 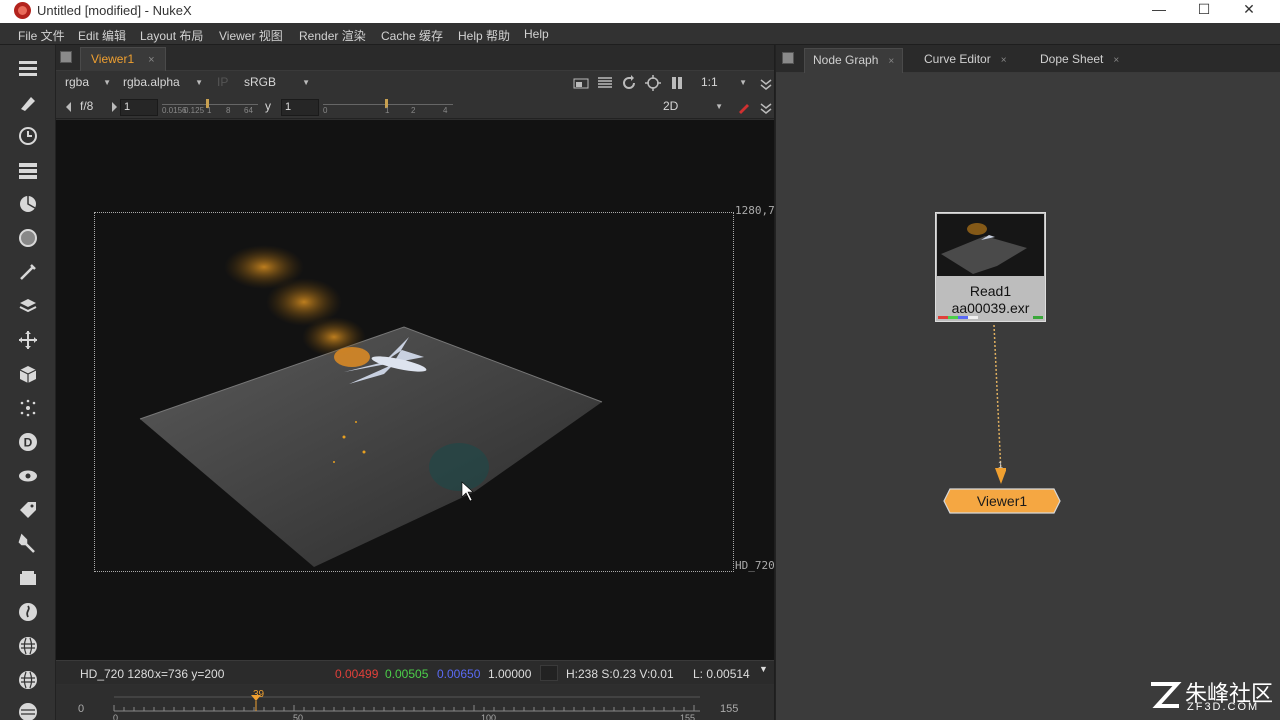 I want to click on nodes-icon, so click(x=28, y=646).